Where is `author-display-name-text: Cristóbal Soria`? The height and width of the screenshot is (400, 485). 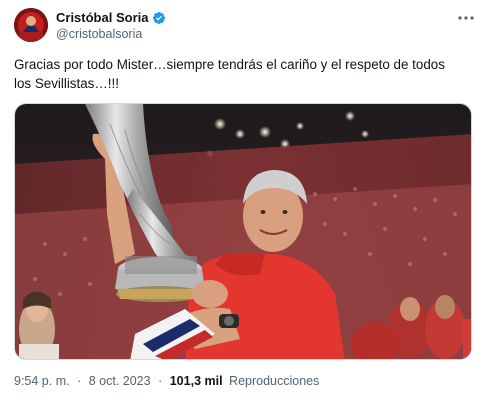
author-display-name-text: Cristóbal Soria is located at coordinates (102, 17).